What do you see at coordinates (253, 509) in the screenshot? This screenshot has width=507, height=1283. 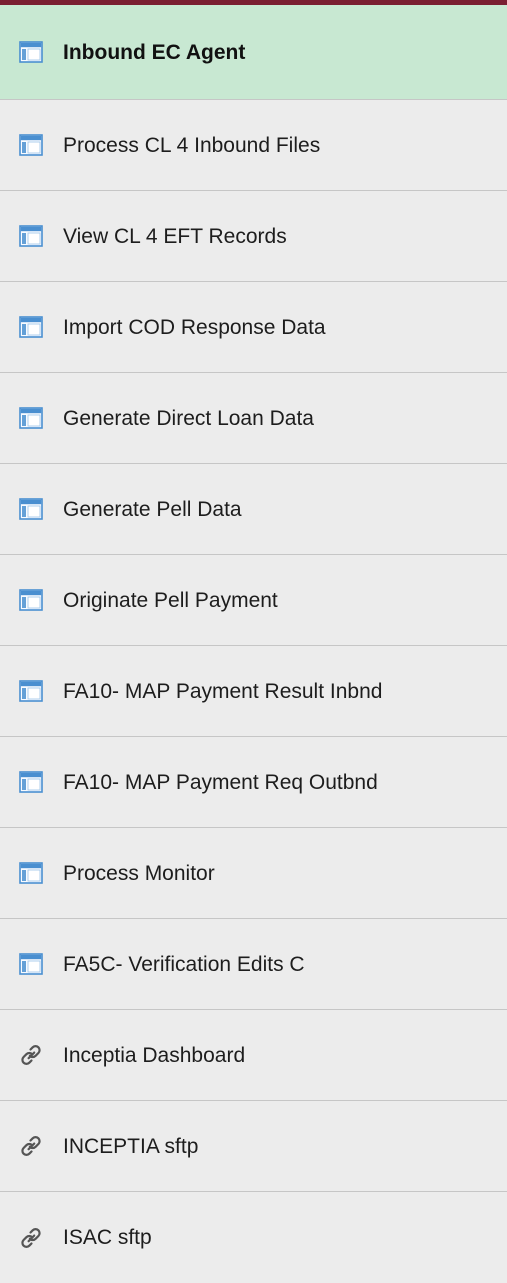 I see `menu-item-generate-pell-data: Generate Pell Data` at bounding box center [253, 509].